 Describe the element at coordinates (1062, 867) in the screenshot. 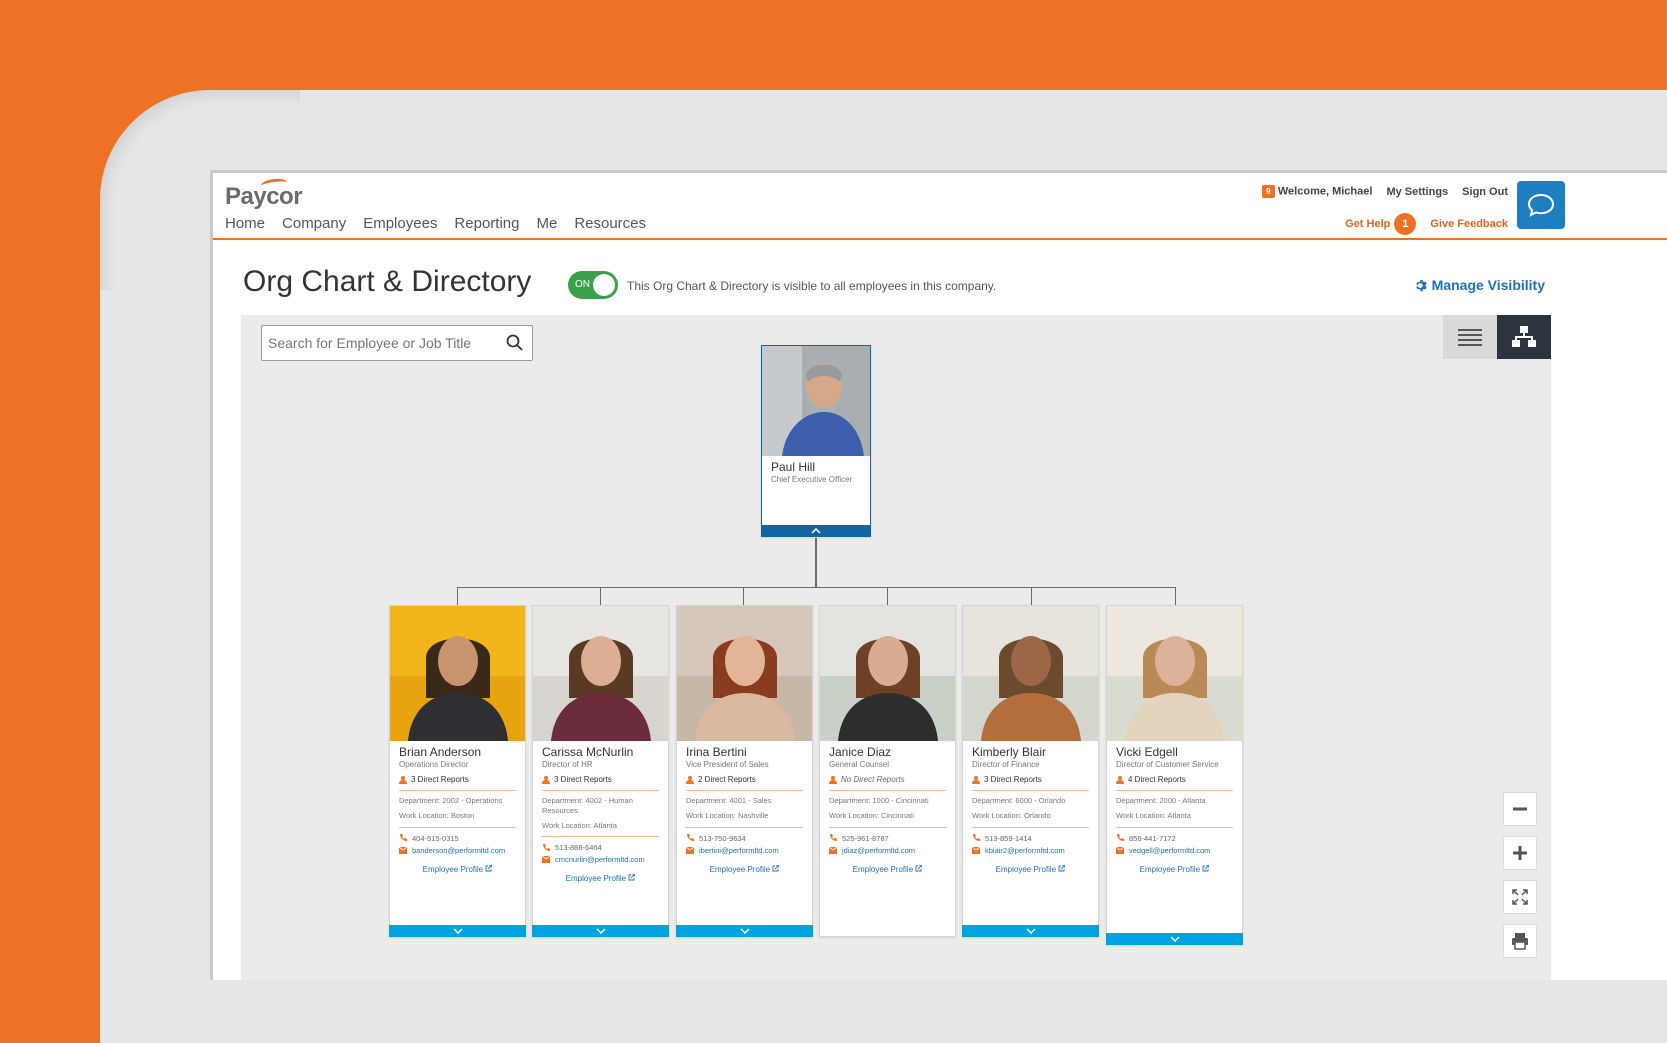

I see `external-link-icon` at that location.